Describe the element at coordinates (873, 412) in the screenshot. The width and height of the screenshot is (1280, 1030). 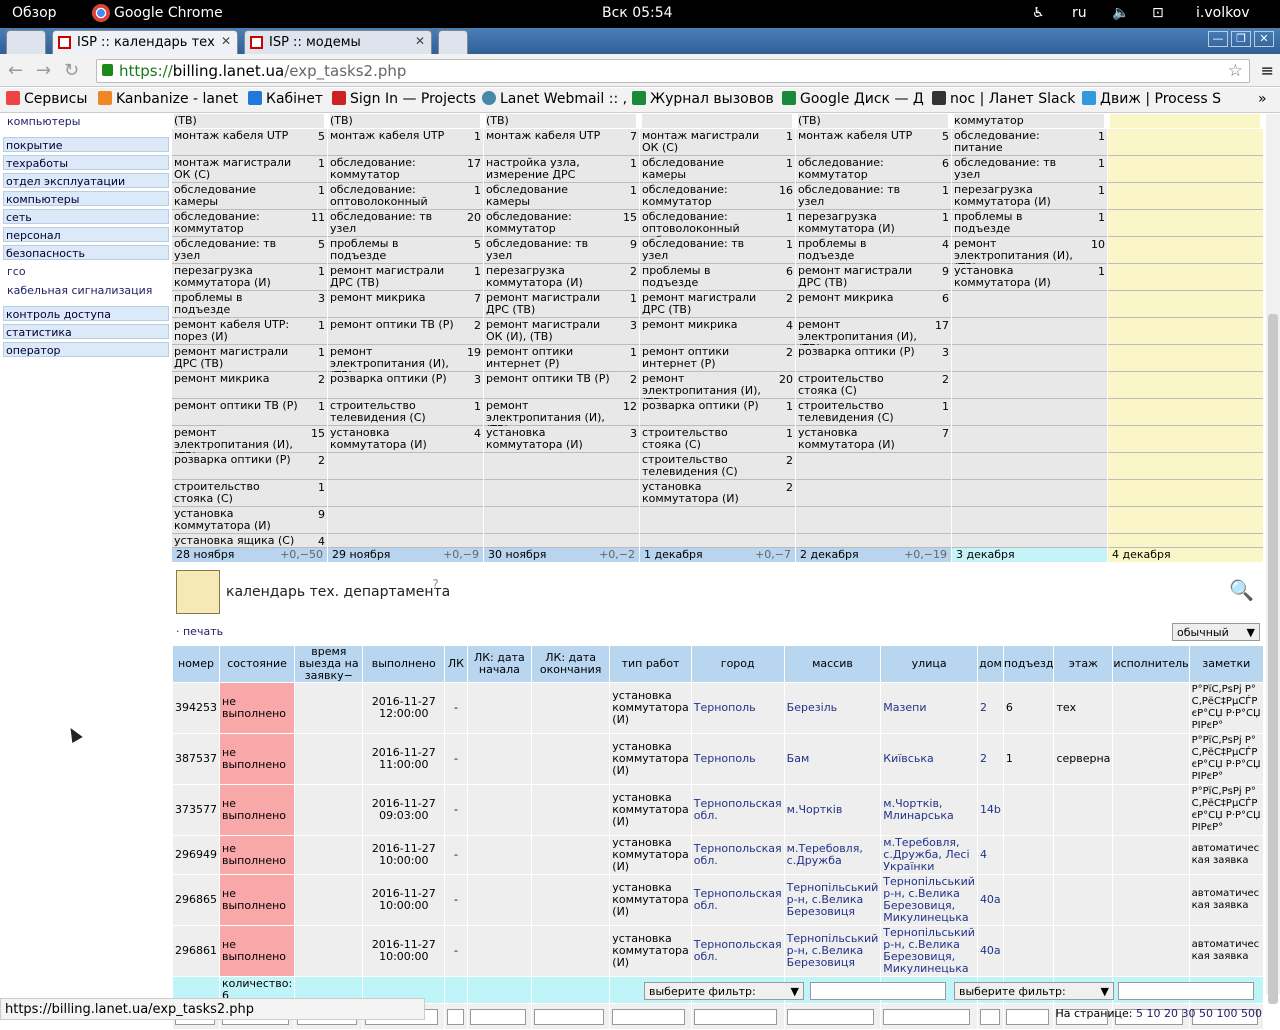
I see `calendar-task-cell: строительство телевидения (С) 1` at that location.